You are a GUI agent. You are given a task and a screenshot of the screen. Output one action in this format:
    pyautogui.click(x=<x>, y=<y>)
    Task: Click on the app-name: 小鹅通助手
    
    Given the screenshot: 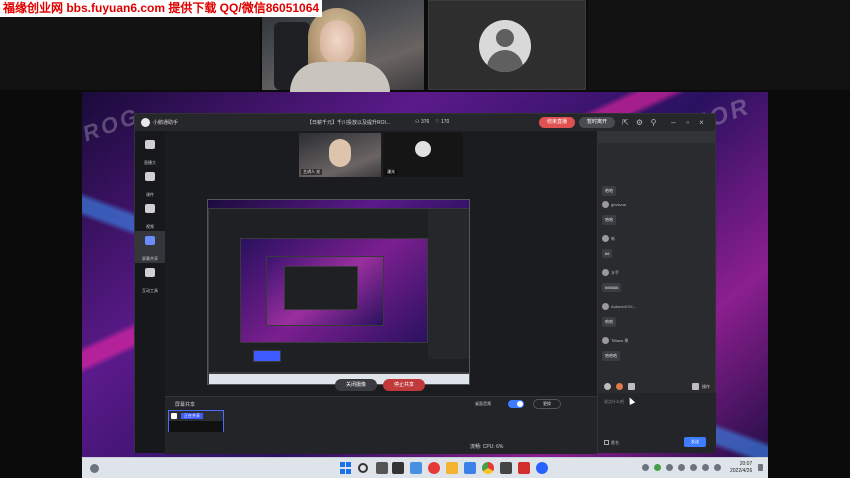 What is the action you would take?
    pyautogui.click(x=166, y=123)
    